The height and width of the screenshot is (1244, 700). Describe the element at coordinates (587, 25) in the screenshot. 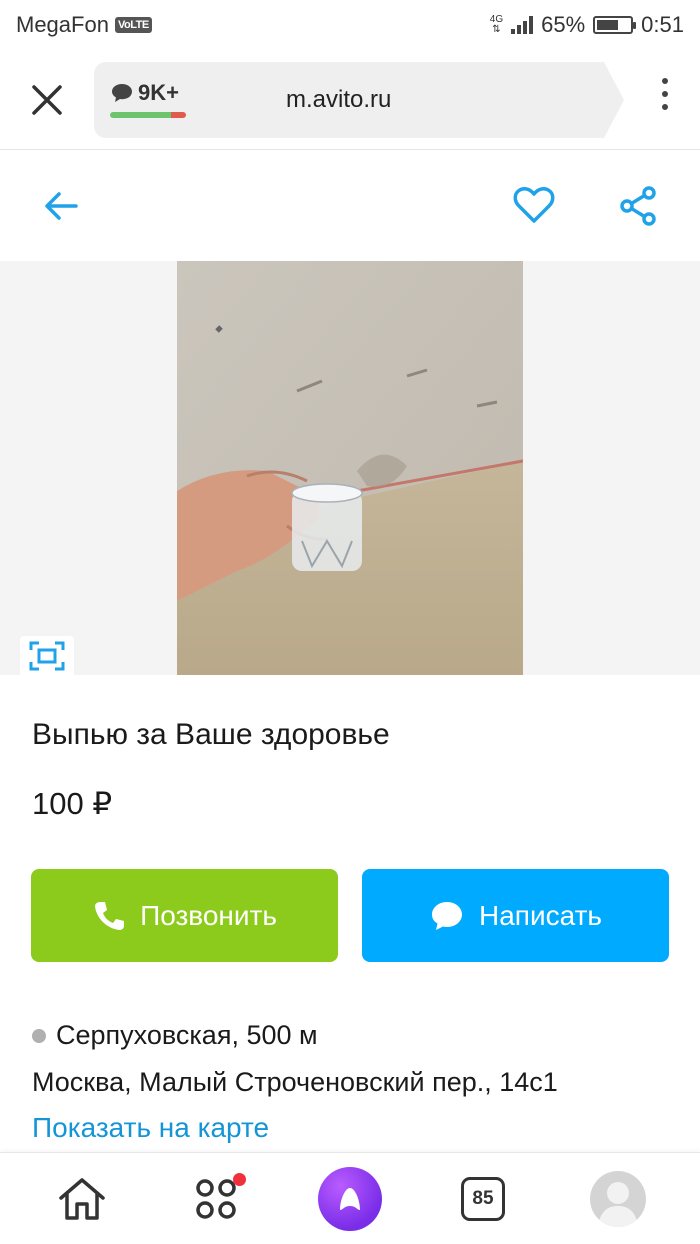

I see `status-right: 4G ⇅ 65% 0:51` at that location.